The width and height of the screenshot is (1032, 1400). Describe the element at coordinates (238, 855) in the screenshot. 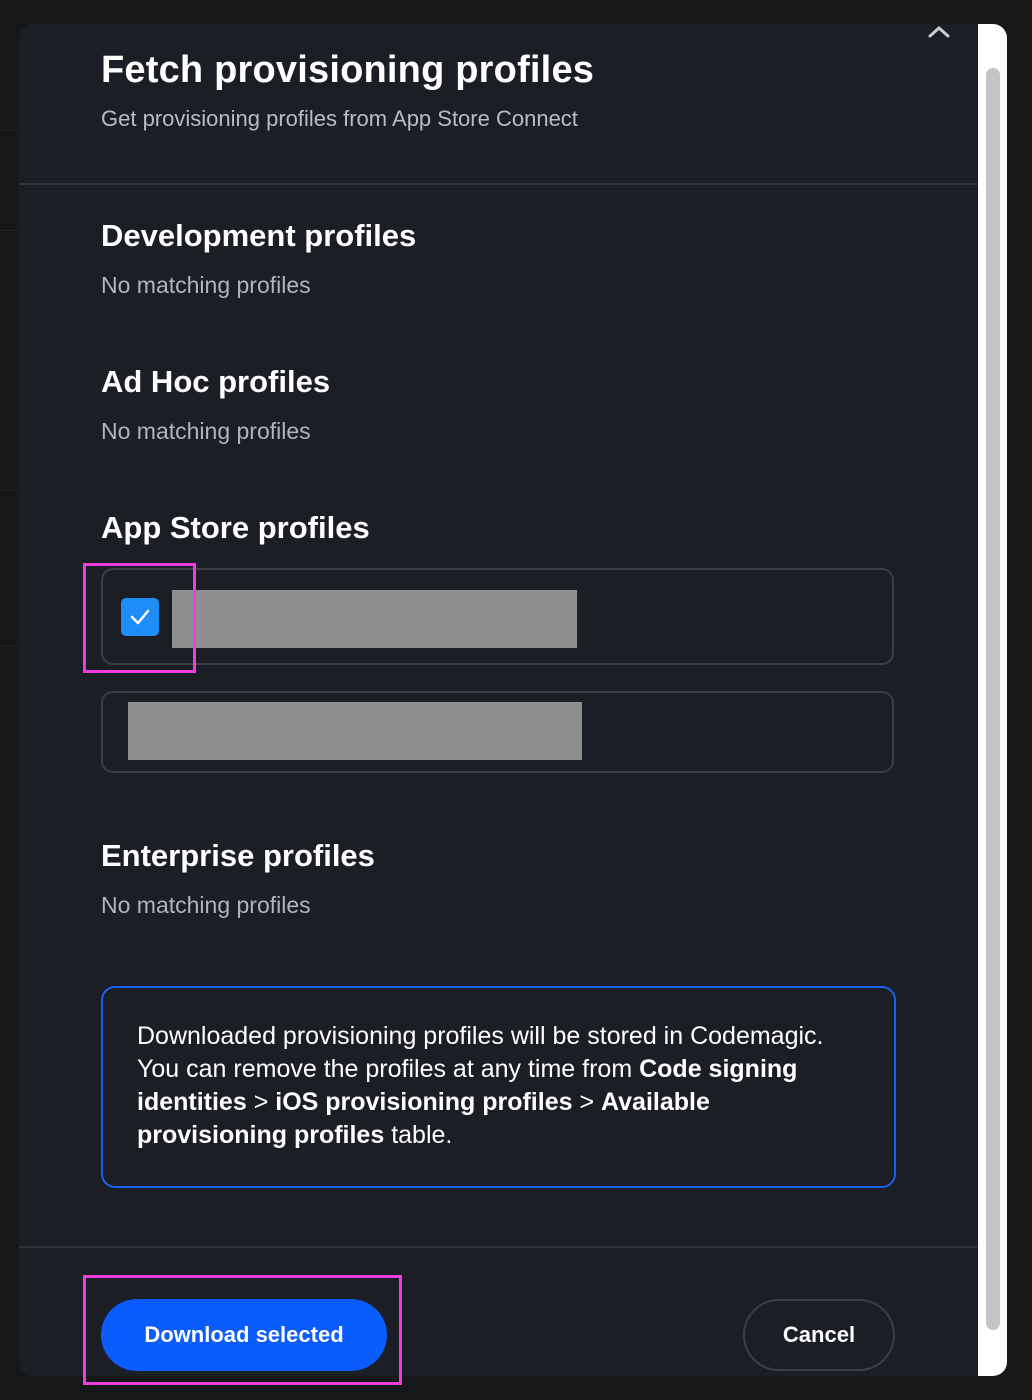

I see `enterprise-profiles-heading: Enterprise profiles` at that location.